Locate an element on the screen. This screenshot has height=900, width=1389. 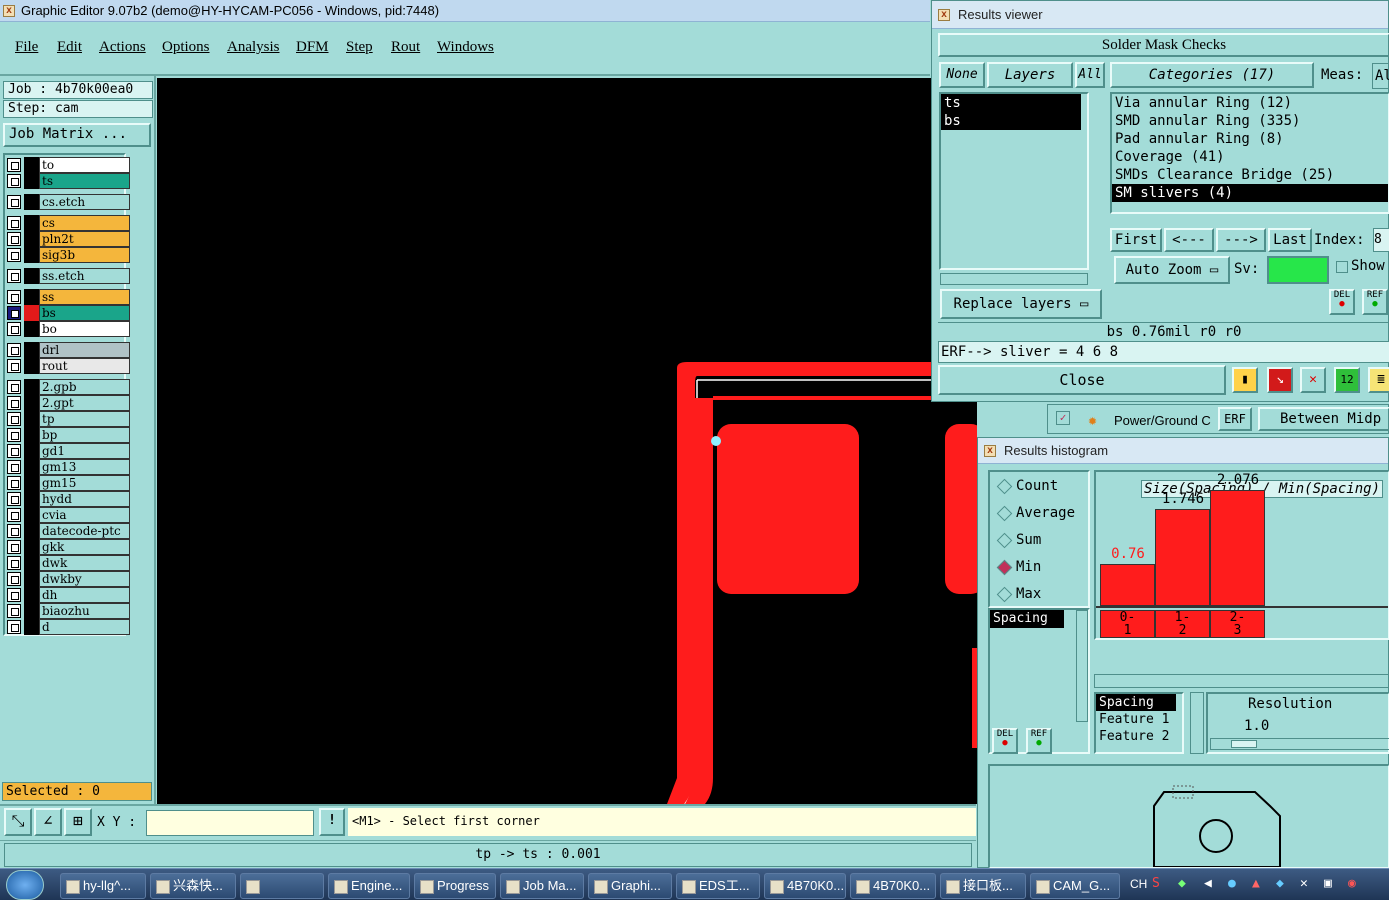
menu-analysis: Analysis is located at coordinates (253, 48).